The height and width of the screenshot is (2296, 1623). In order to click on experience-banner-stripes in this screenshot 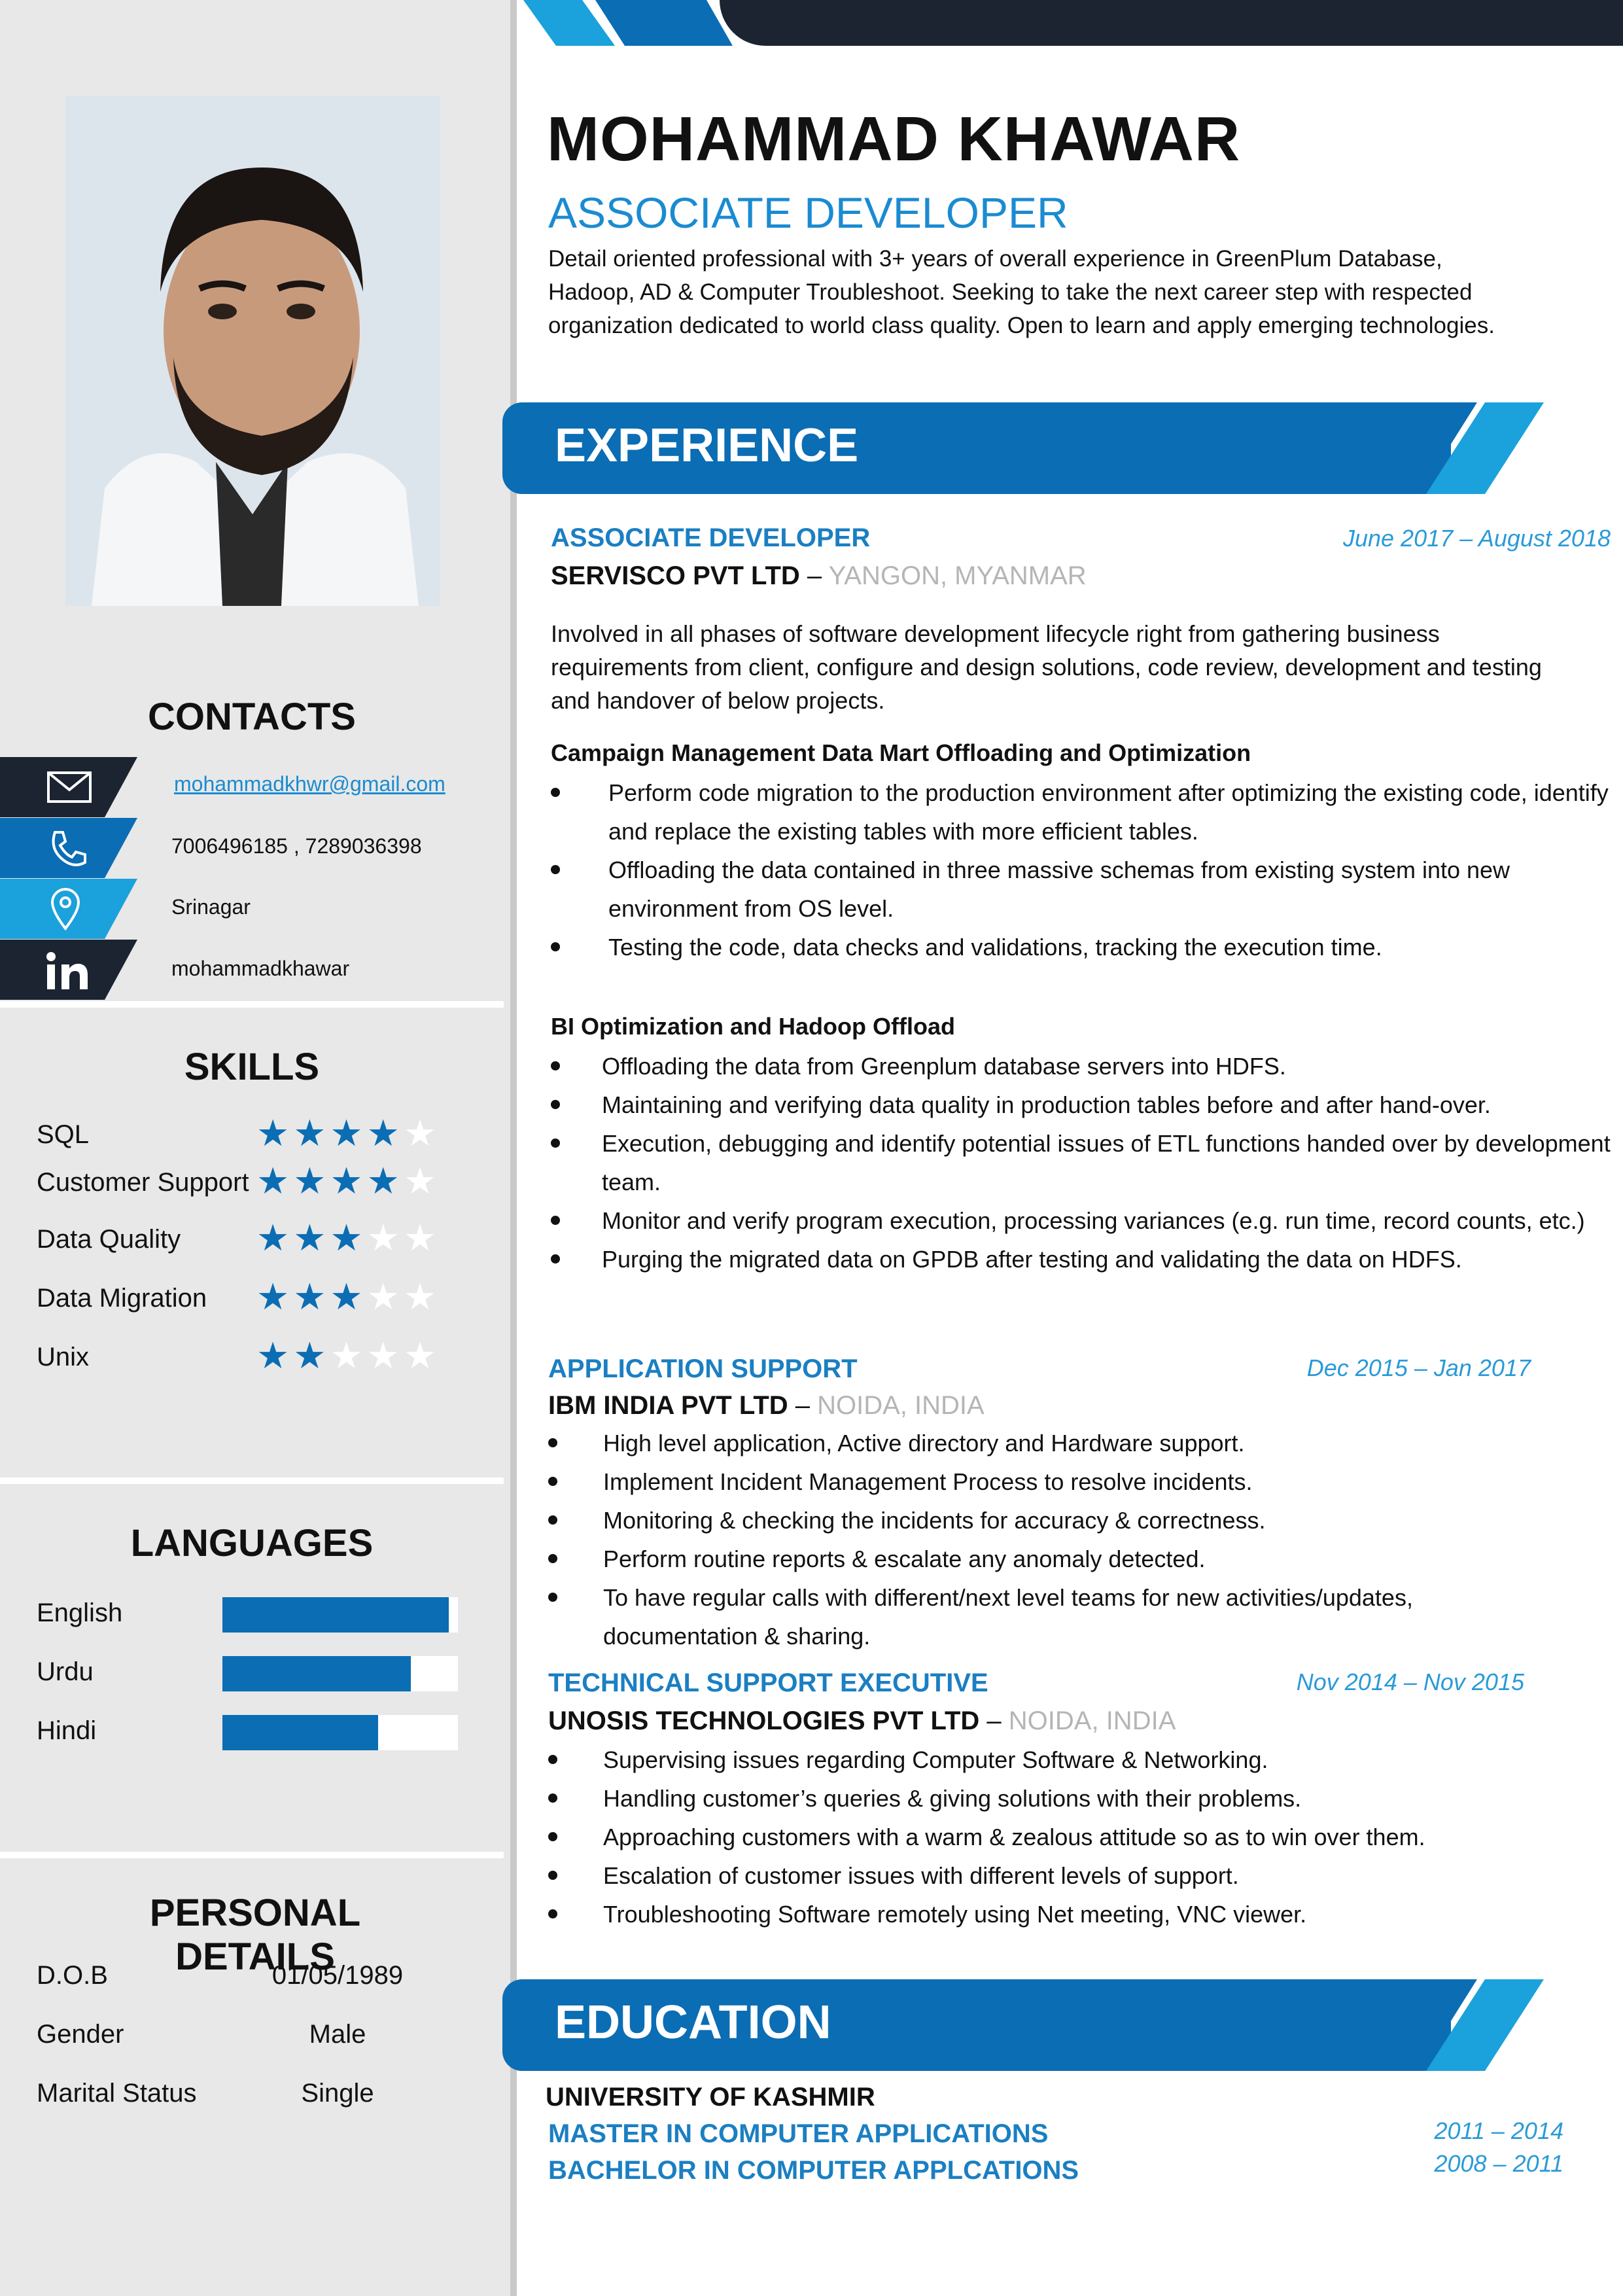, I will do `click(1462, 448)`.